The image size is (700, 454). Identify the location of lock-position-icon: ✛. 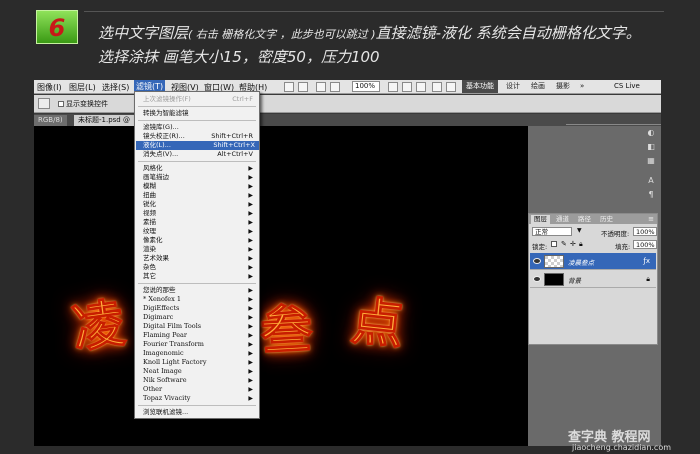
(573, 244).